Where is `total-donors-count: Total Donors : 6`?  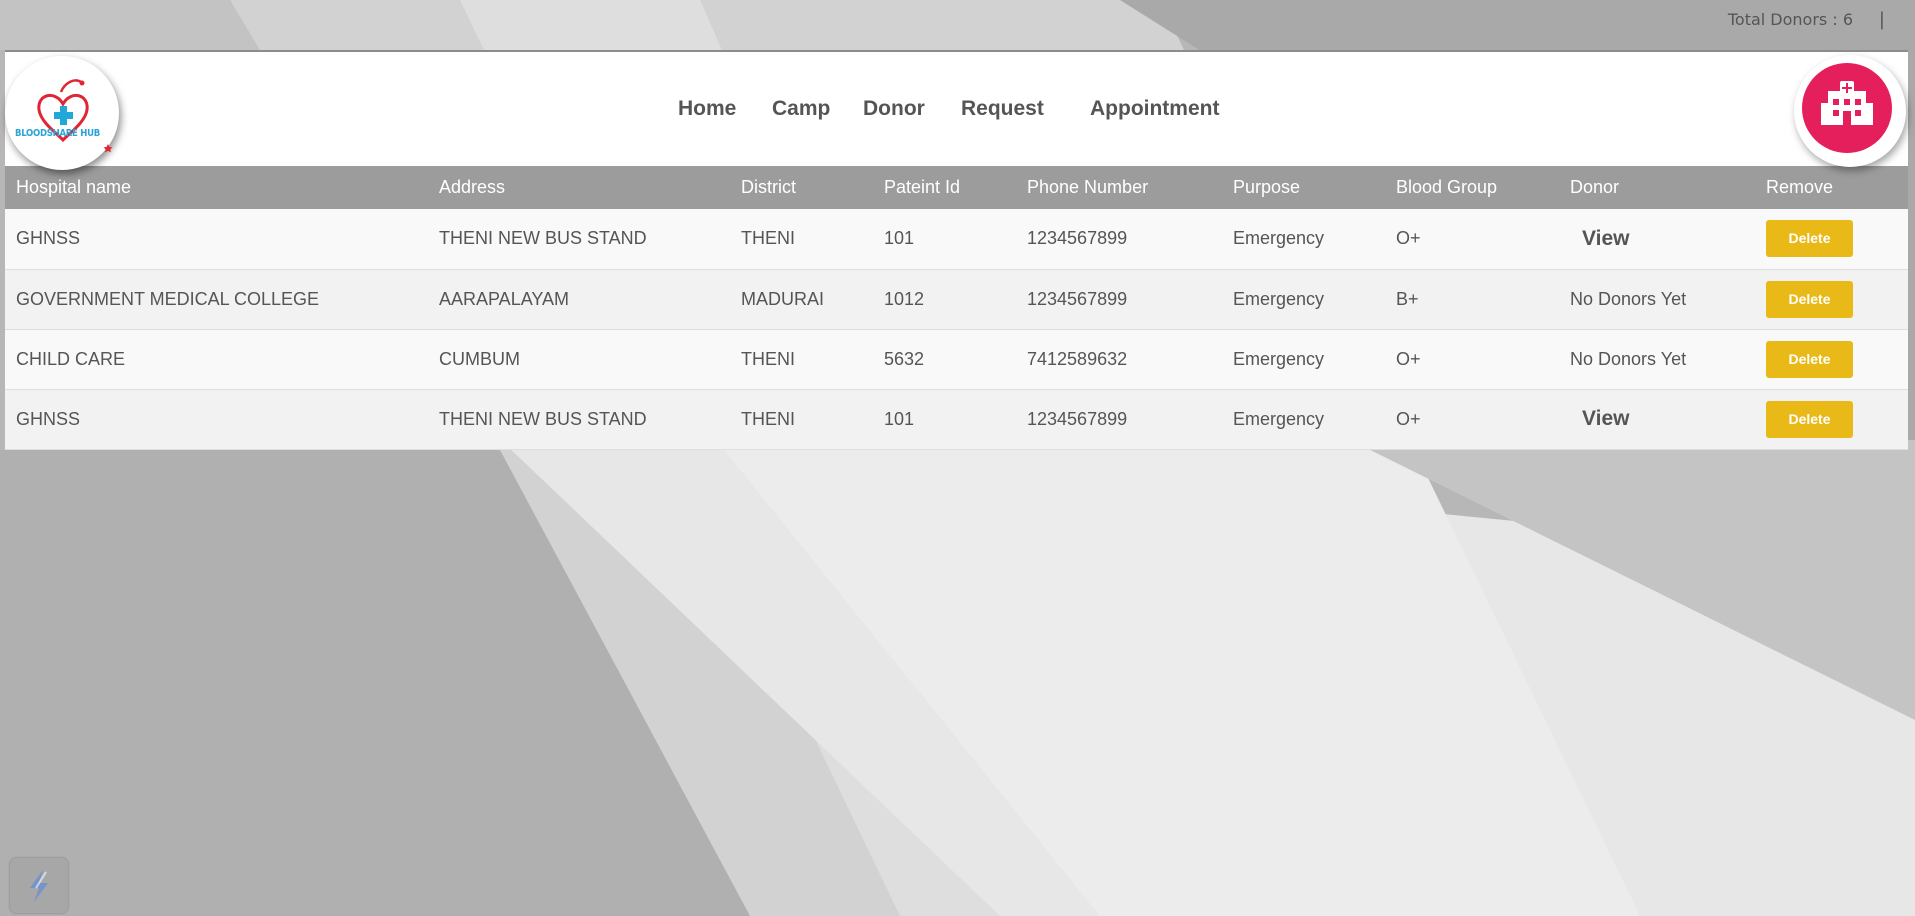
total-donors-count: Total Donors : 6 is located at coordinates (1790, 19).